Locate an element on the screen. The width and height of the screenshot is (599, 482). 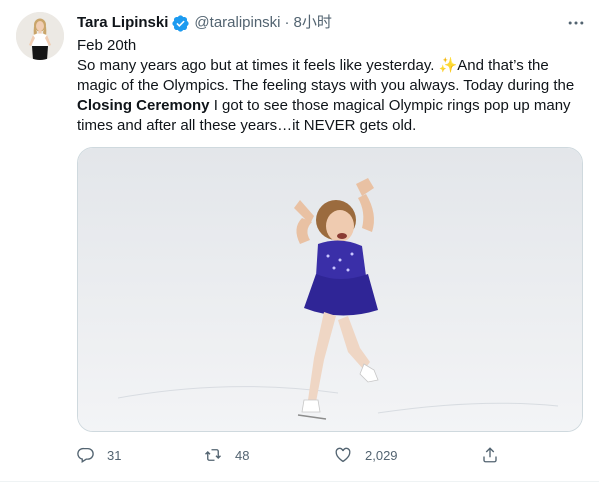
author-display-name: Tara Lipinski is located at coordinates (122, 23).